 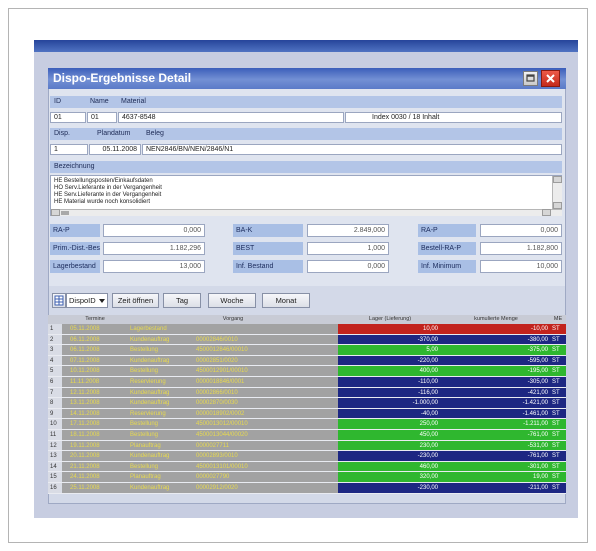 What do you see at coordinates (496, 361) in the screenshot?
I see `kumulierte-menge-cell: -595,00` at bounding box center [496, 361].